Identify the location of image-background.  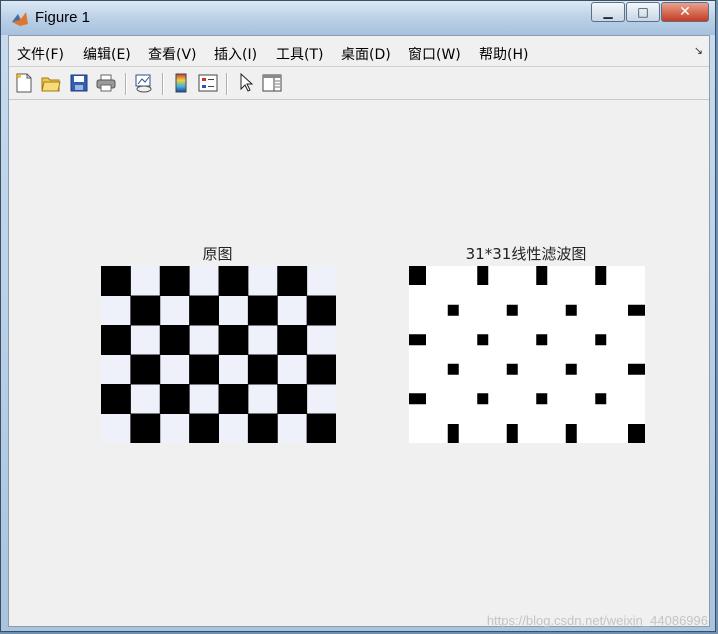
(527, 354).